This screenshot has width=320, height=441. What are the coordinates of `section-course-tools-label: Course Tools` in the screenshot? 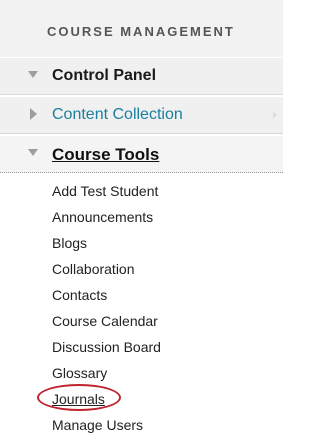 It's located at (105, 155).